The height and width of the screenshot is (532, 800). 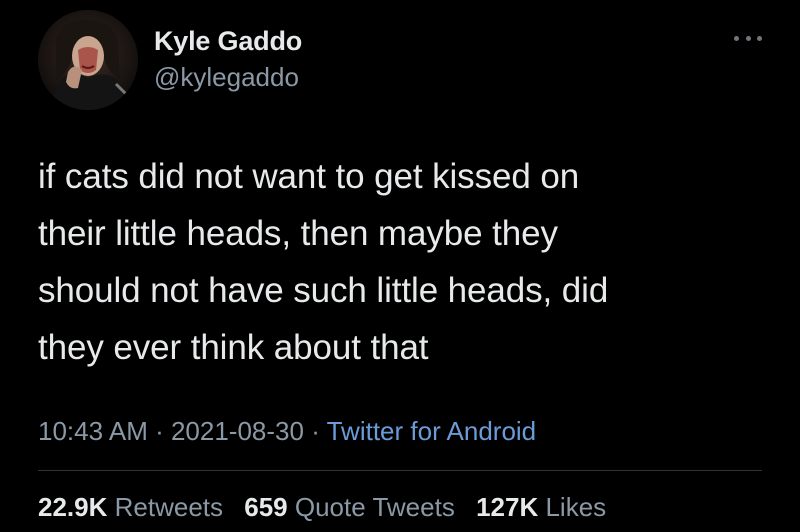 What do you see at coordinates (93, 431) in the screenshot?
I see `tweet-time: 10:43 AM` at bounding box center [93, 431].